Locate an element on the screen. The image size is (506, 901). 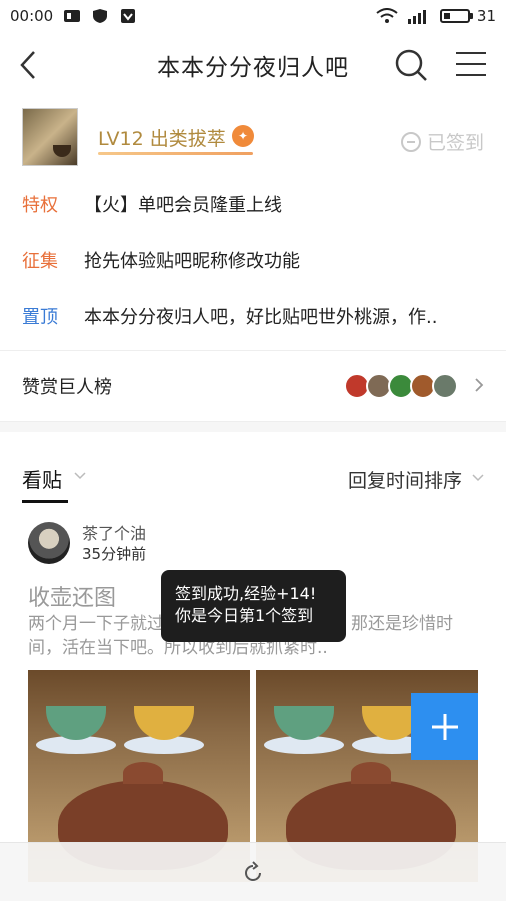
post-time: 35分钟前 is located at coordinates (114, 554).